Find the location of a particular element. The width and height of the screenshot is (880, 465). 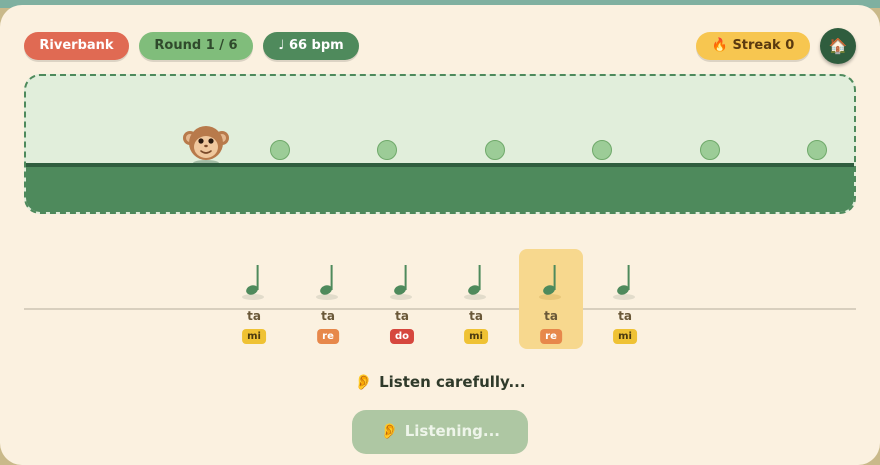

tempo-badge: ♩ 66 bpm is located at coordinates (311, 46).